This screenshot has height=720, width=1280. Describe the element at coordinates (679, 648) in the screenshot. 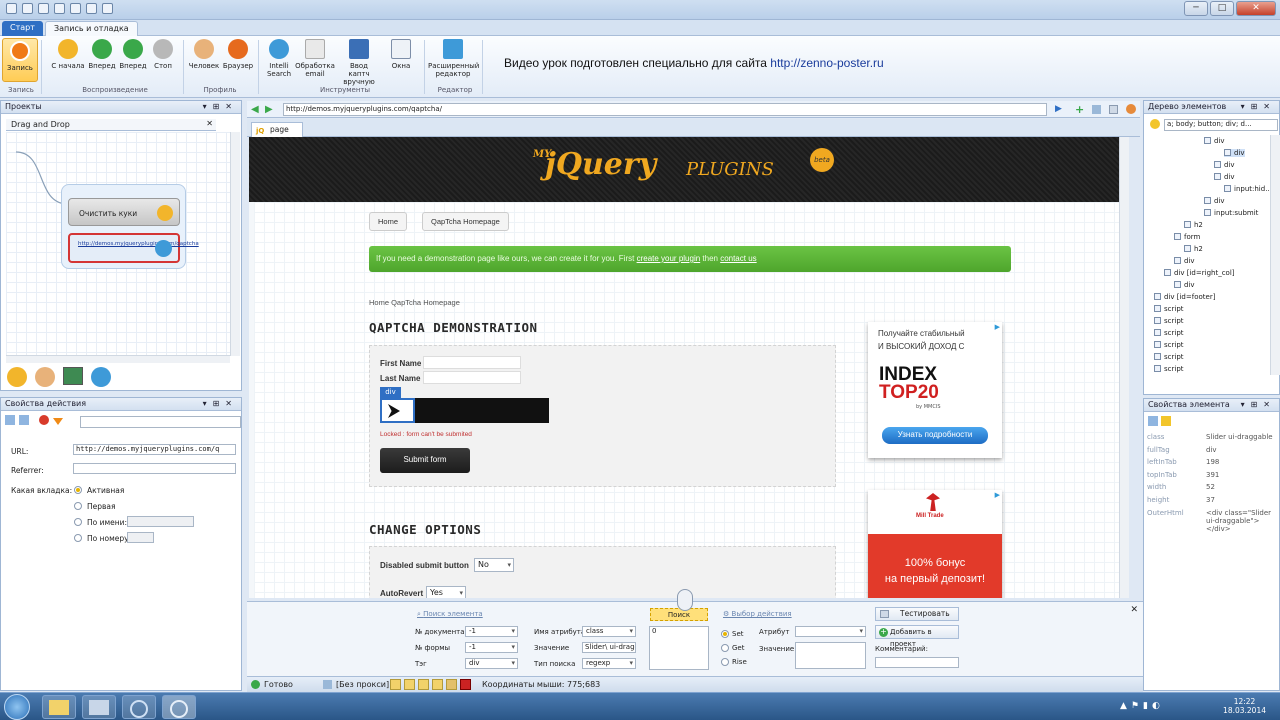

I see `search-result-list: 0` at that location.